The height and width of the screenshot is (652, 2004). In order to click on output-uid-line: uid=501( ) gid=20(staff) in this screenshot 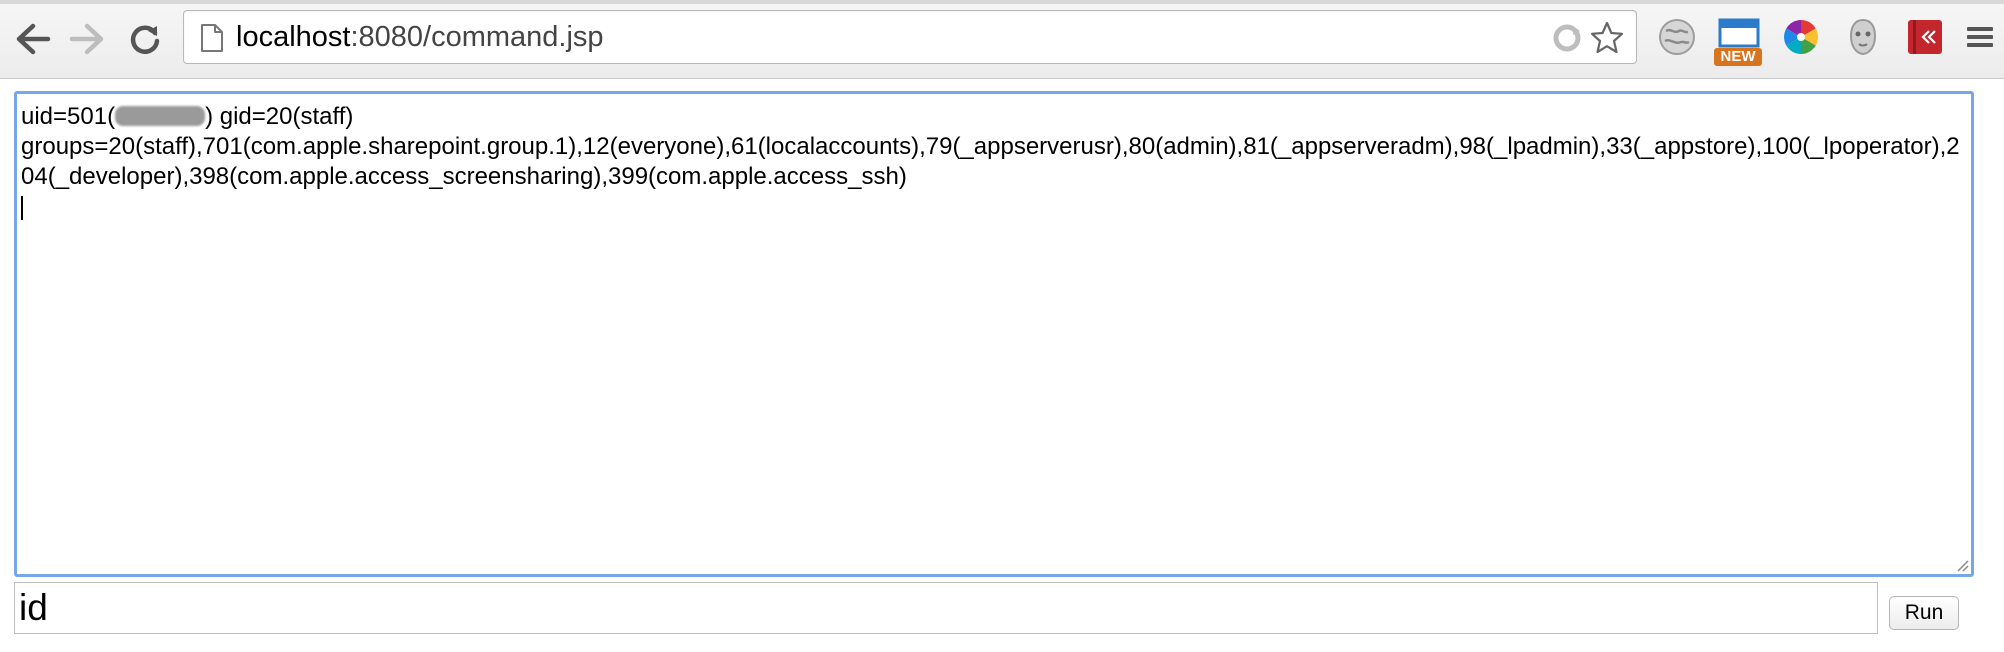, I will do `click(994, 117)`.